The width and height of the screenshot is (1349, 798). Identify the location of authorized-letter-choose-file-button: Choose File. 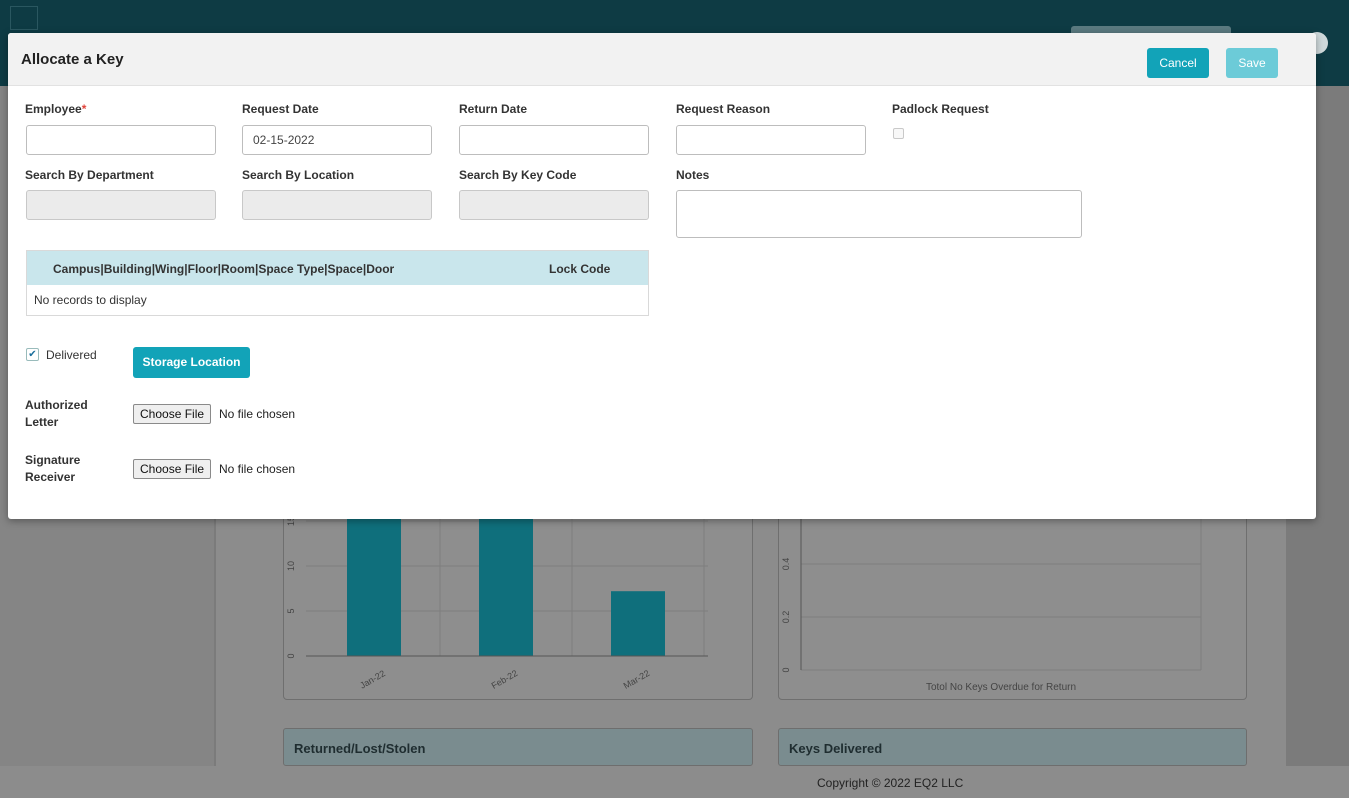
(172, 414).